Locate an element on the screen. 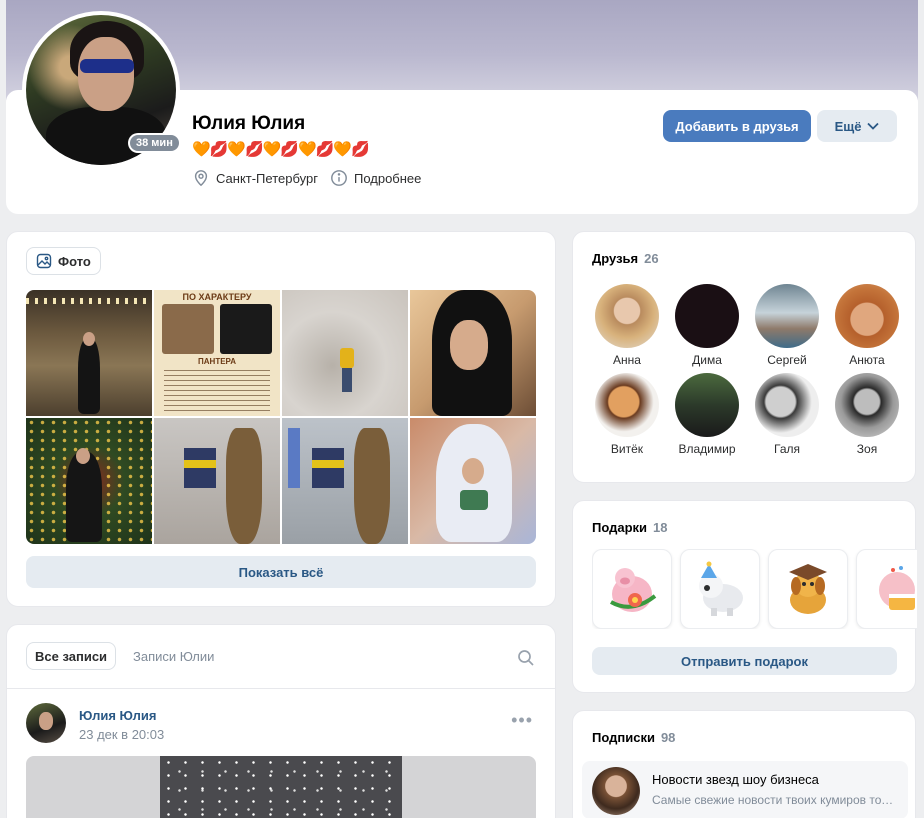  poster-title: ПО ХАРАКТЕРУ is located at coordinates (217, 297).